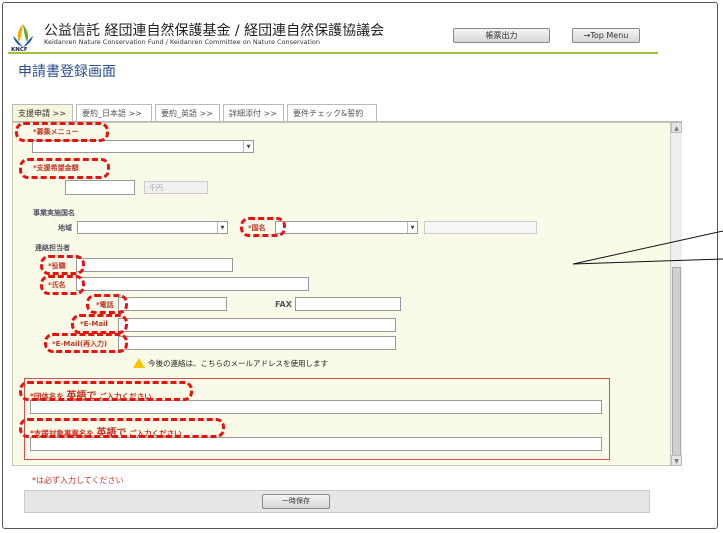 Image resolution: width=723 pixels, height=533 pixels. I want to click on save-draft-button: 一時保存, so click(296, 501).